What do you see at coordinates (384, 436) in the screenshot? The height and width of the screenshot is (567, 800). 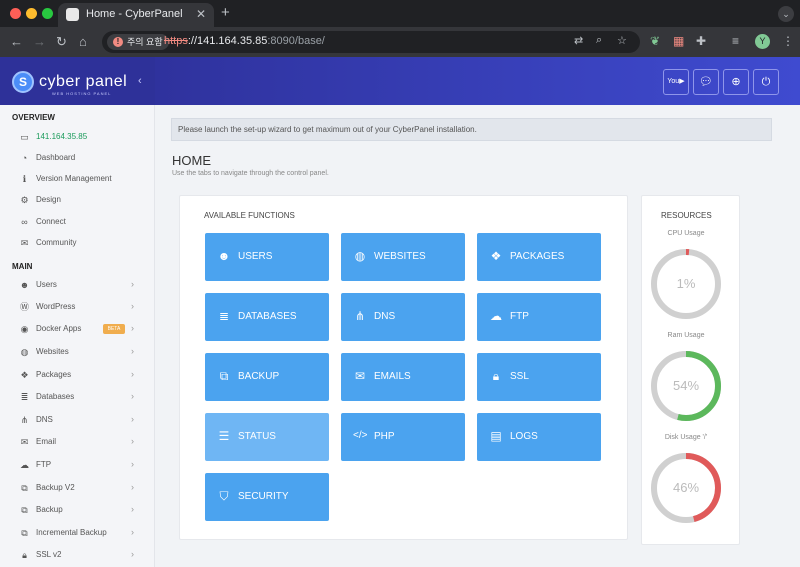 I see `function-label: PHP` at bounding box center [384, 436].